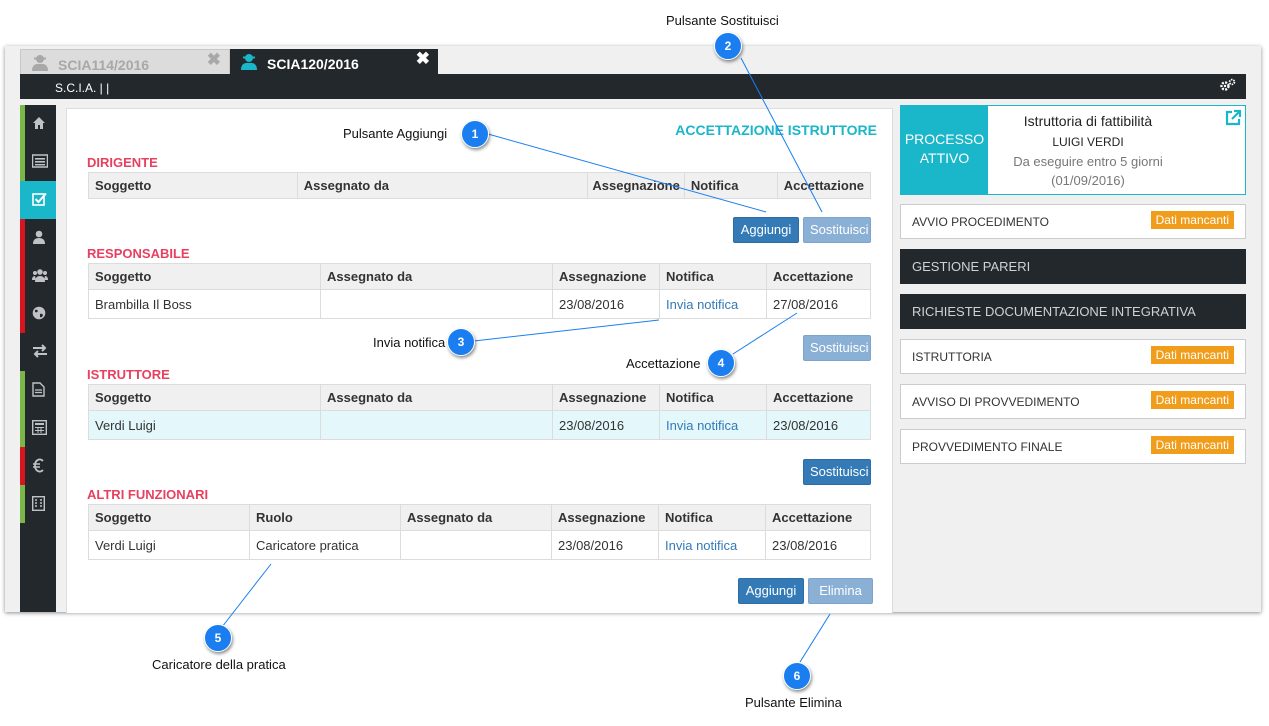 The height and width of the screenshot is (726, 1269). I want to click on callout-number-6: 6, so click(797, 676).